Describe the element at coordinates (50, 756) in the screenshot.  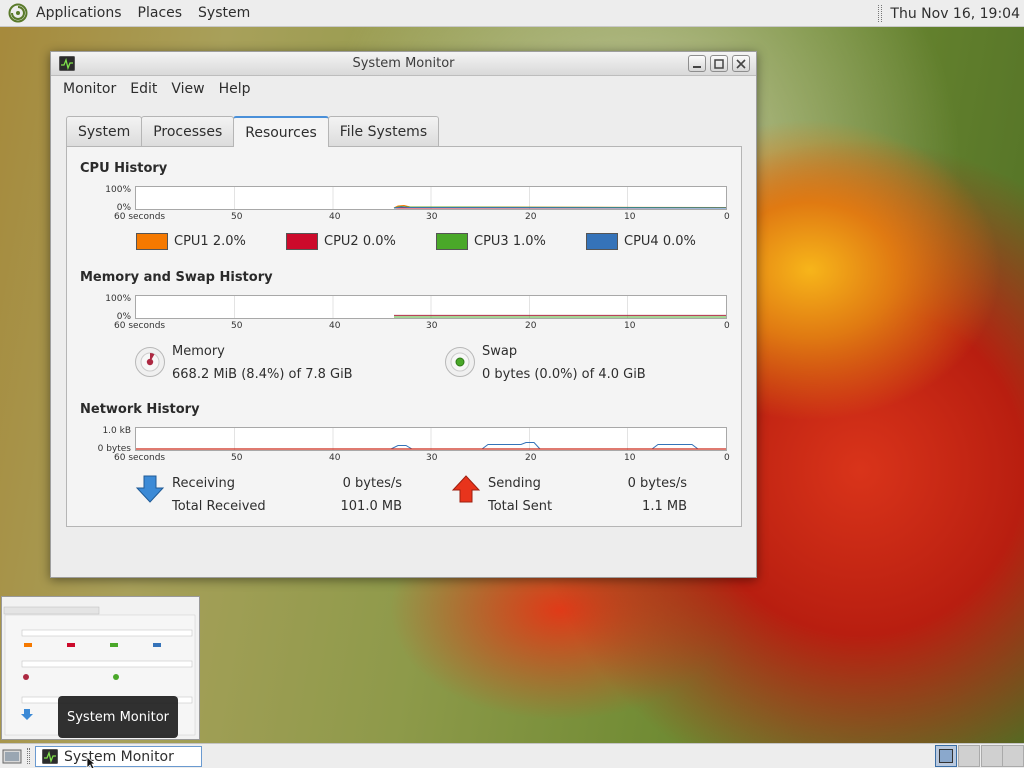
I see `system-monitor-task-icon` at that location.